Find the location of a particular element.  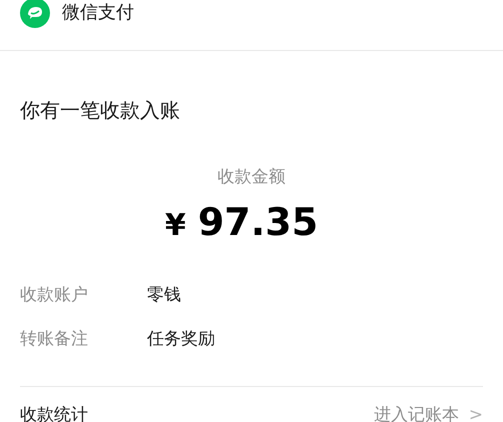

ledger-link: 进入记账本 > is located at coordinates (428, 412).